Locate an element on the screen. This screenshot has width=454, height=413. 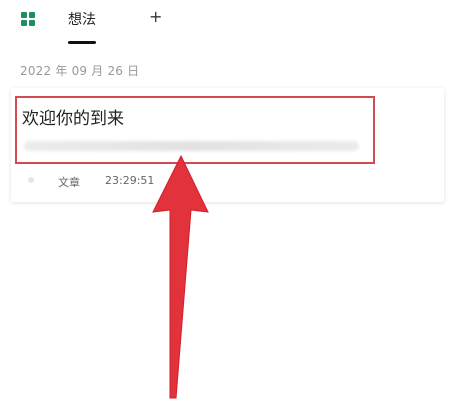
note-title: 欢迎你的到来 is located at coordinates (73, 116).